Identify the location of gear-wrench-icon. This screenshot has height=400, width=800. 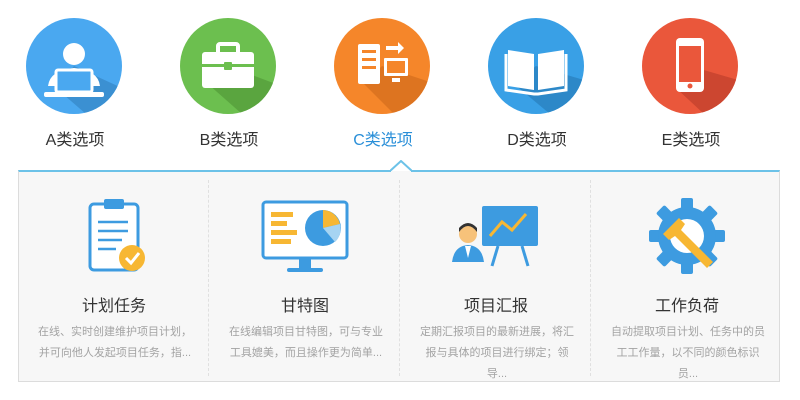
(687, 241).